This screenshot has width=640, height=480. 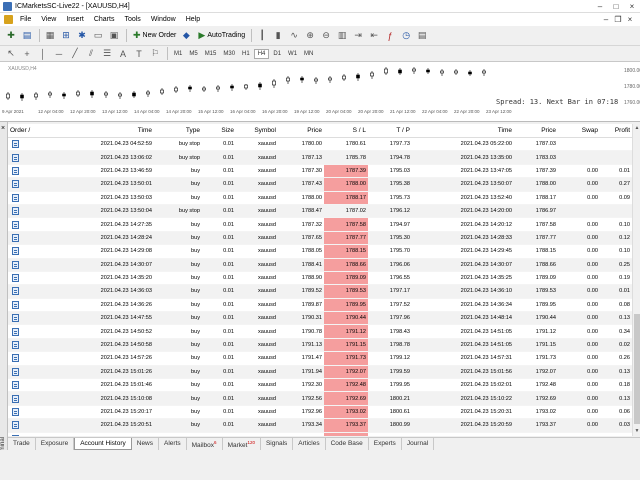 What do you see at coordinates (346, 130) in the screenshot?
I see `column-sl: S / L` at bounding box center [346, 130].